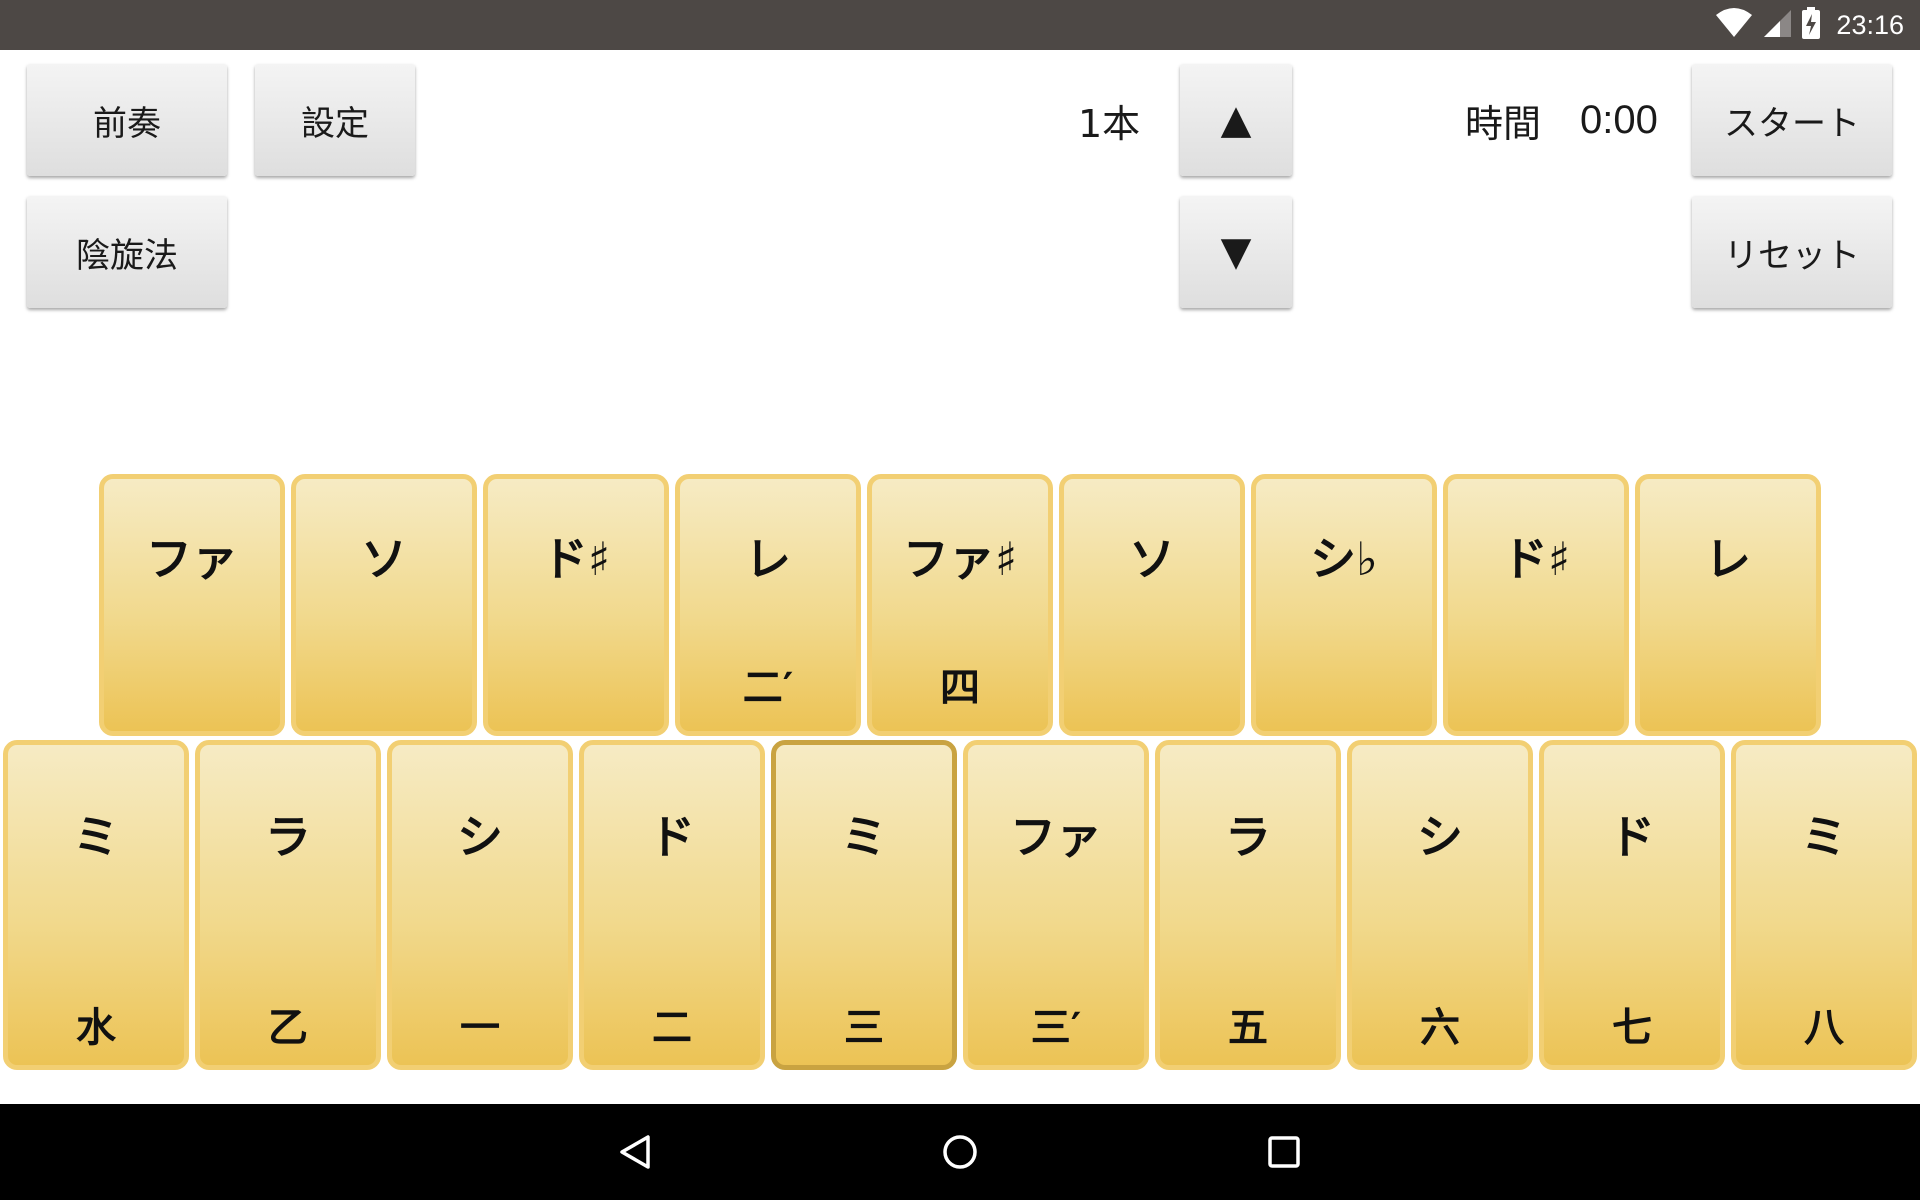 The height and width of the screenshot is (1200, 1920). What do you see at coordinates (1440, 905) in the screenshot?
I see `key-bottom-8: シ 六` at bounding box center [1440, 905].